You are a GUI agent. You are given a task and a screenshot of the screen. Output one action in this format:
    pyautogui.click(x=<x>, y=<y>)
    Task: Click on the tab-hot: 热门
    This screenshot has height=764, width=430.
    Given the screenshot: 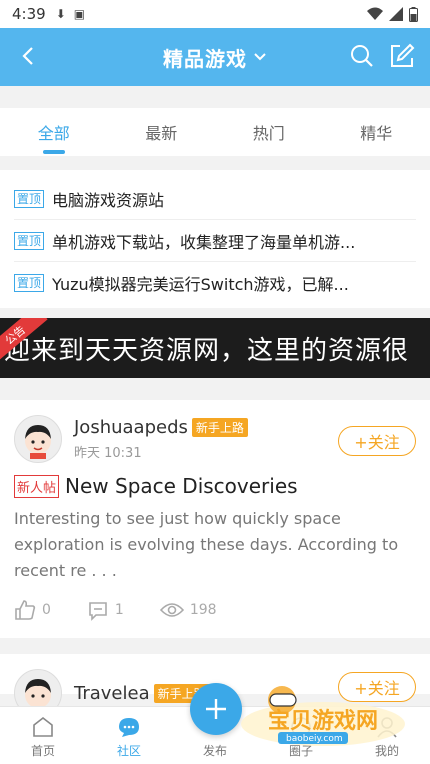 What is the action you would take?
    pyautogui.click(x=269, y=132)
    